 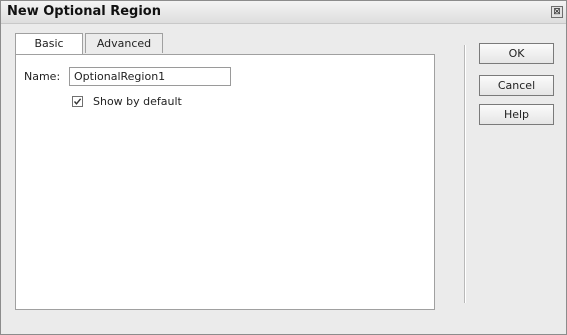 I want to click on name-field, so click(x=150, y=76).